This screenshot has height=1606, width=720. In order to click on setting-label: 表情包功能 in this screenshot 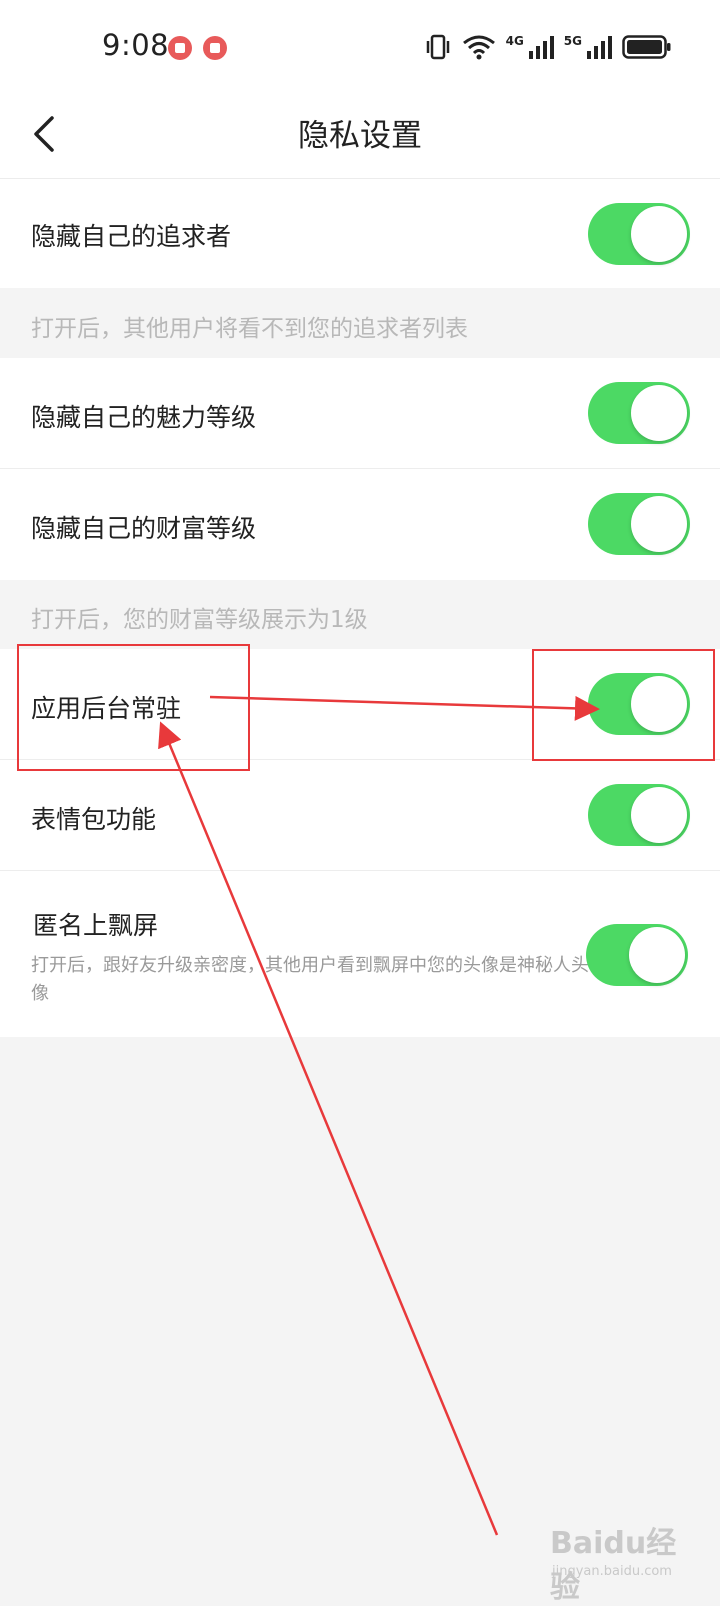, I will do `click(94, 819)`.